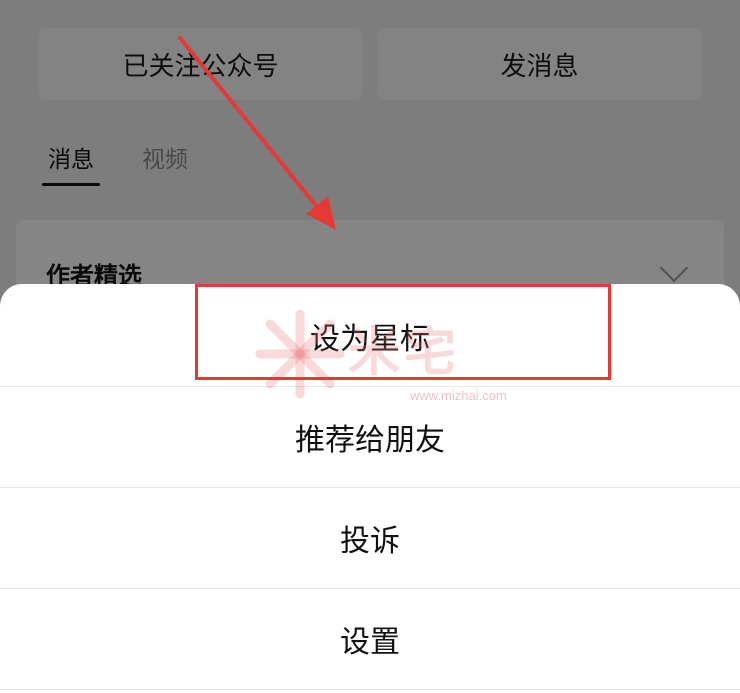  Describe the element at coordinates (370, 689) in the screenshot. I see `divider` at that location.